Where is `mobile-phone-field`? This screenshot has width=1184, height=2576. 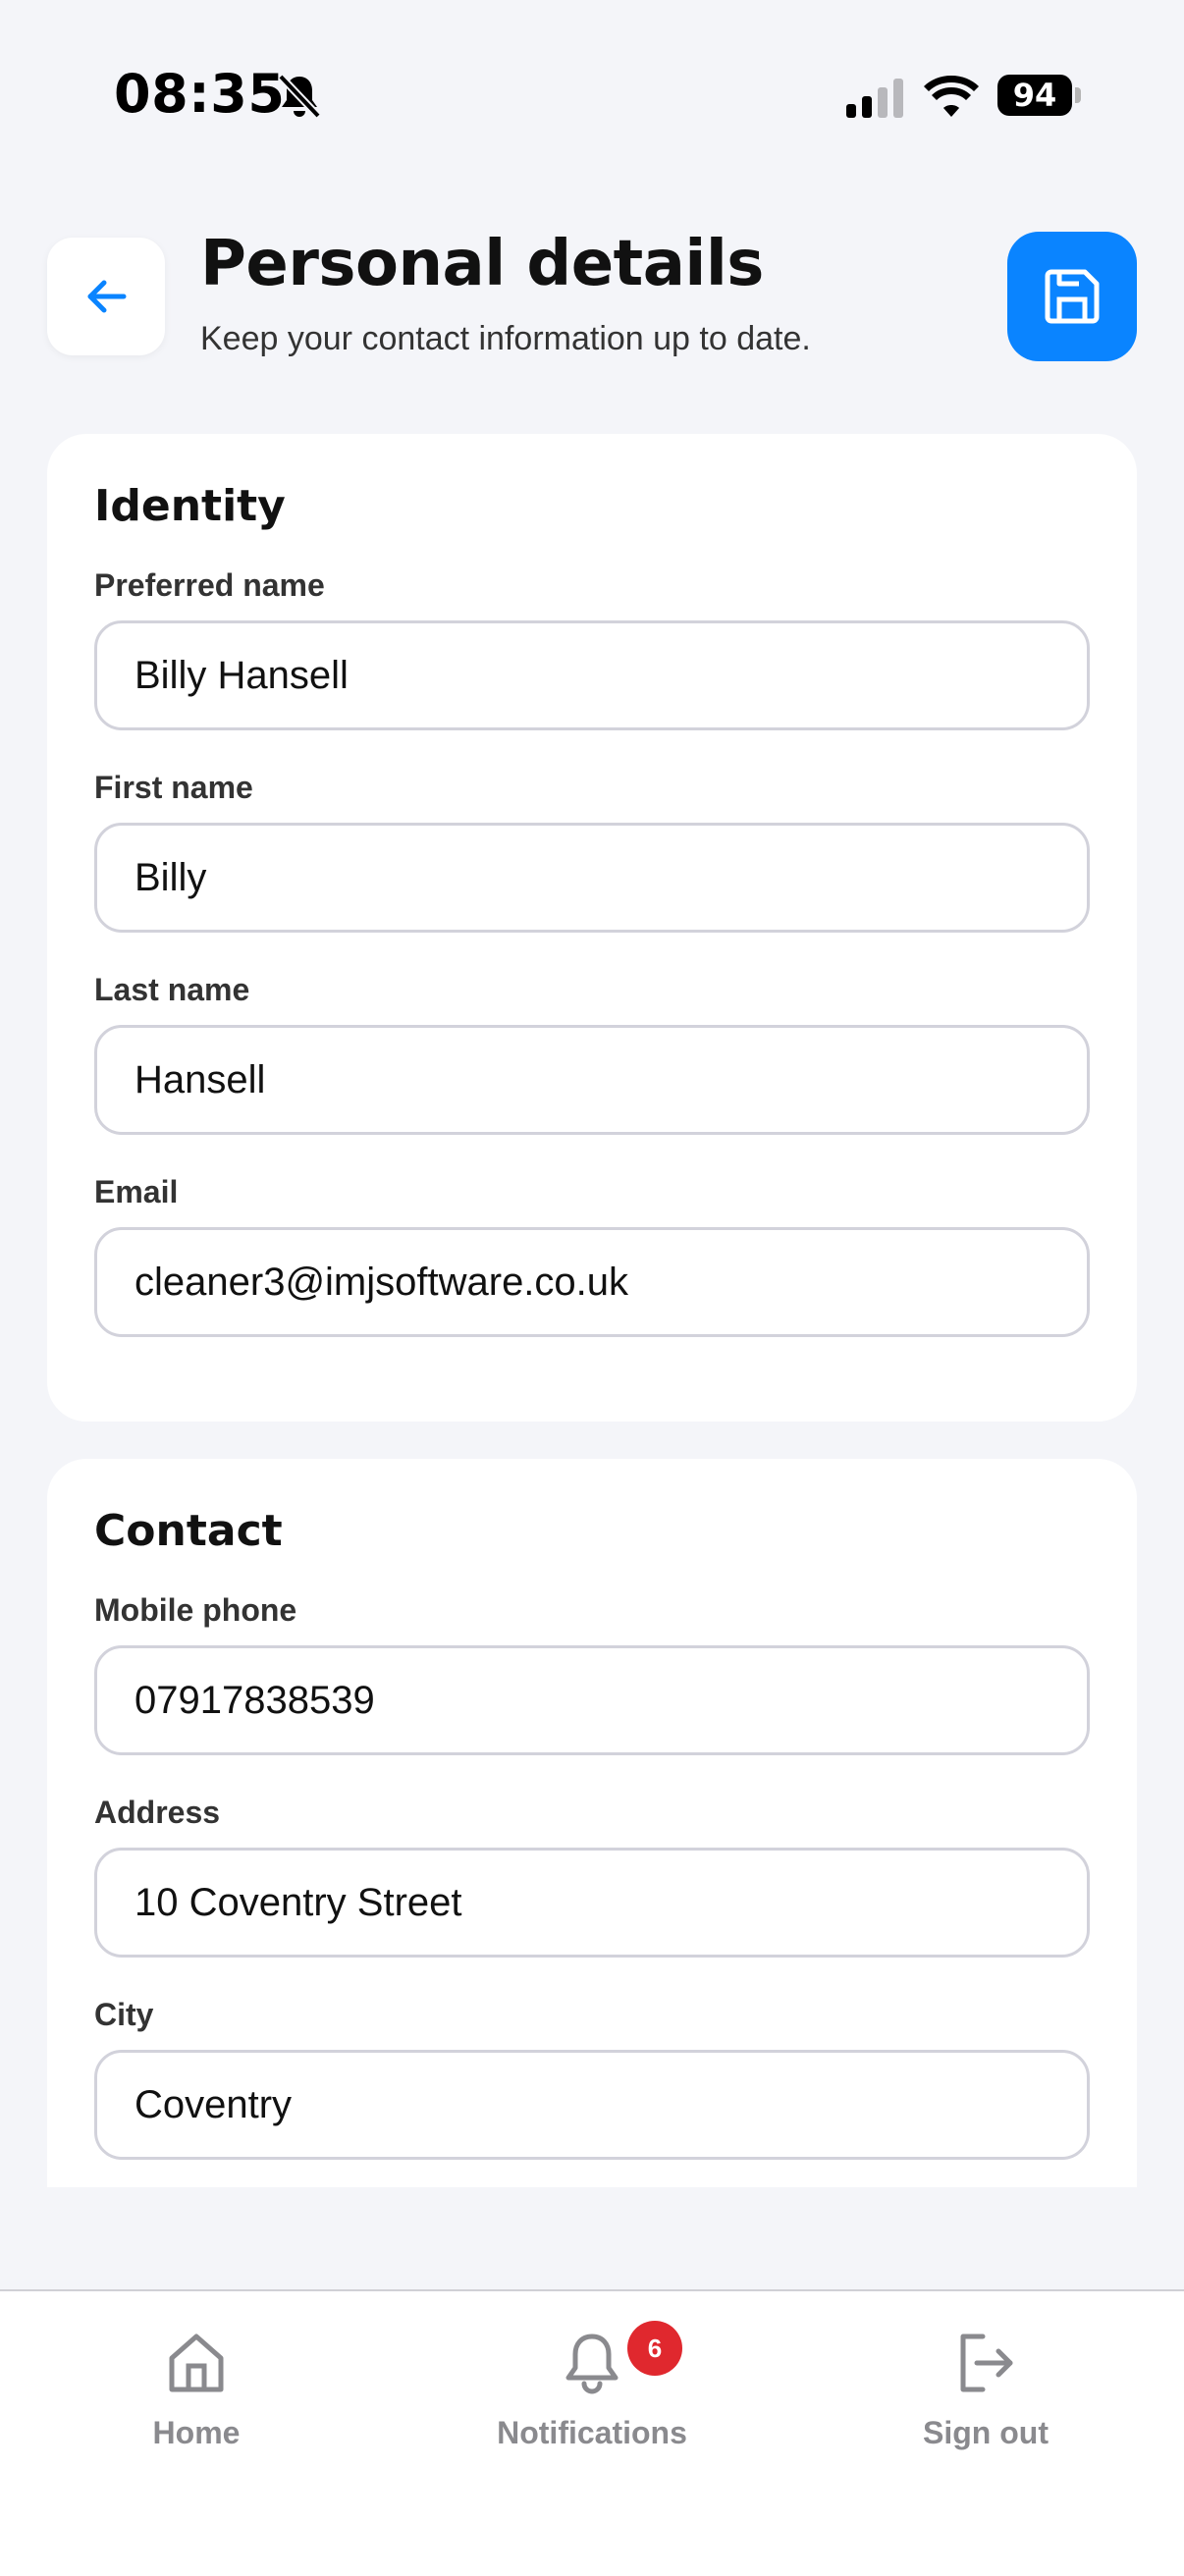 mobile-phone-field is located at coordinates (592, 1700).